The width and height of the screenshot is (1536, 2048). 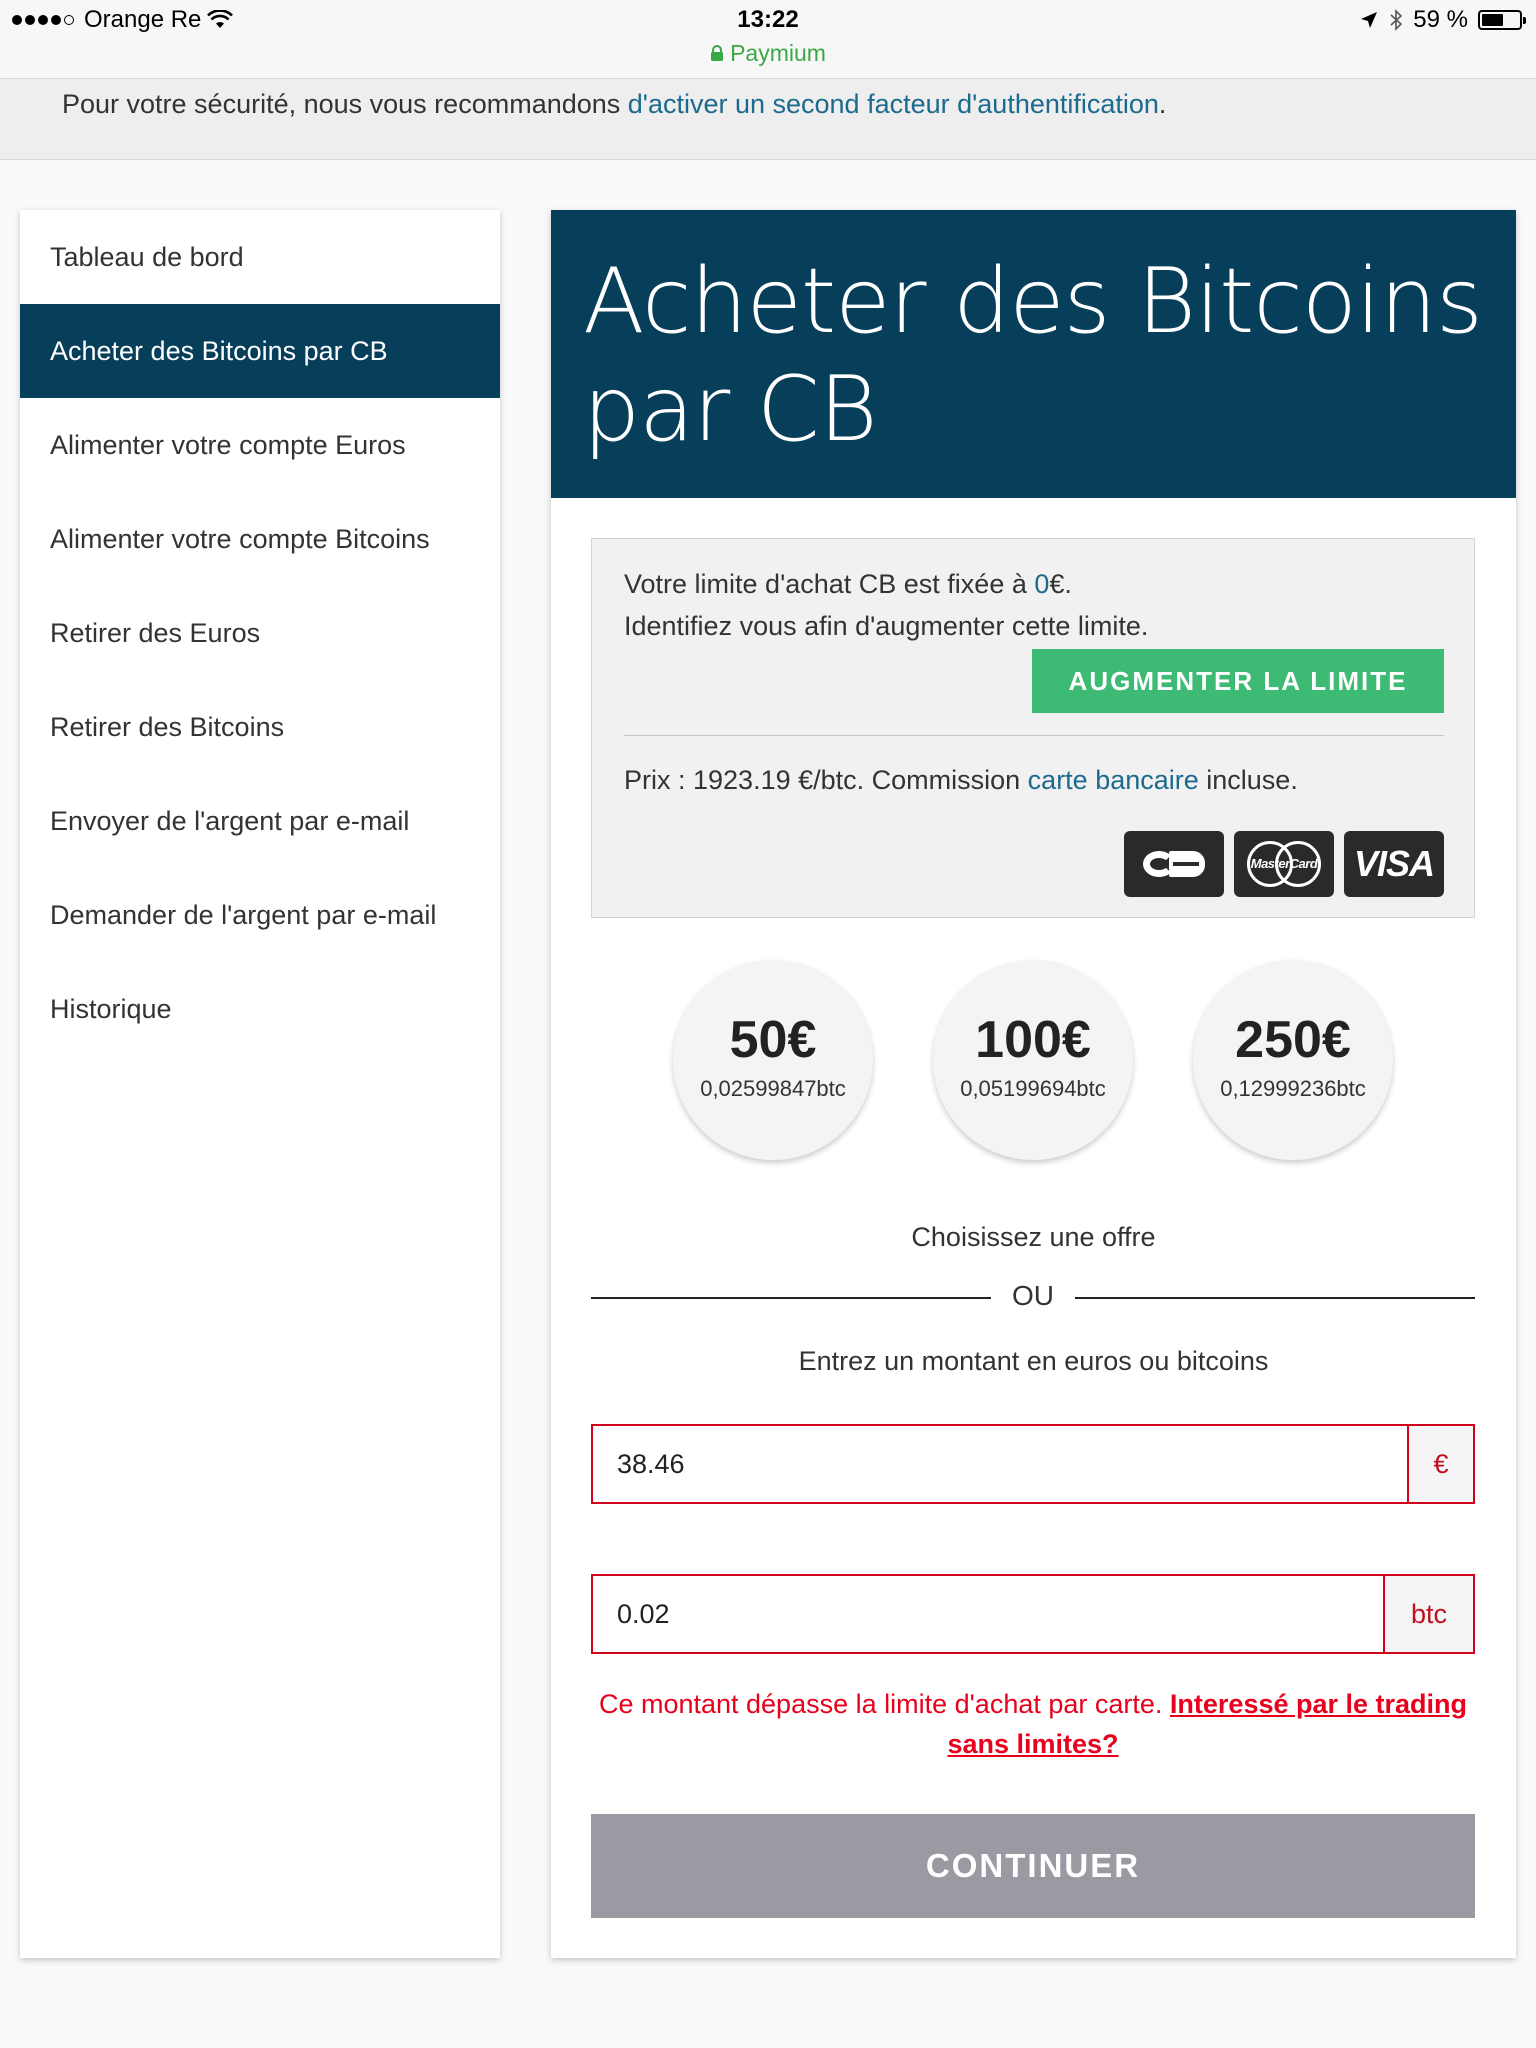 I want to click on sidebar-item-withdraw-euros: Retirer des Euros, so click(x=260, y=633).